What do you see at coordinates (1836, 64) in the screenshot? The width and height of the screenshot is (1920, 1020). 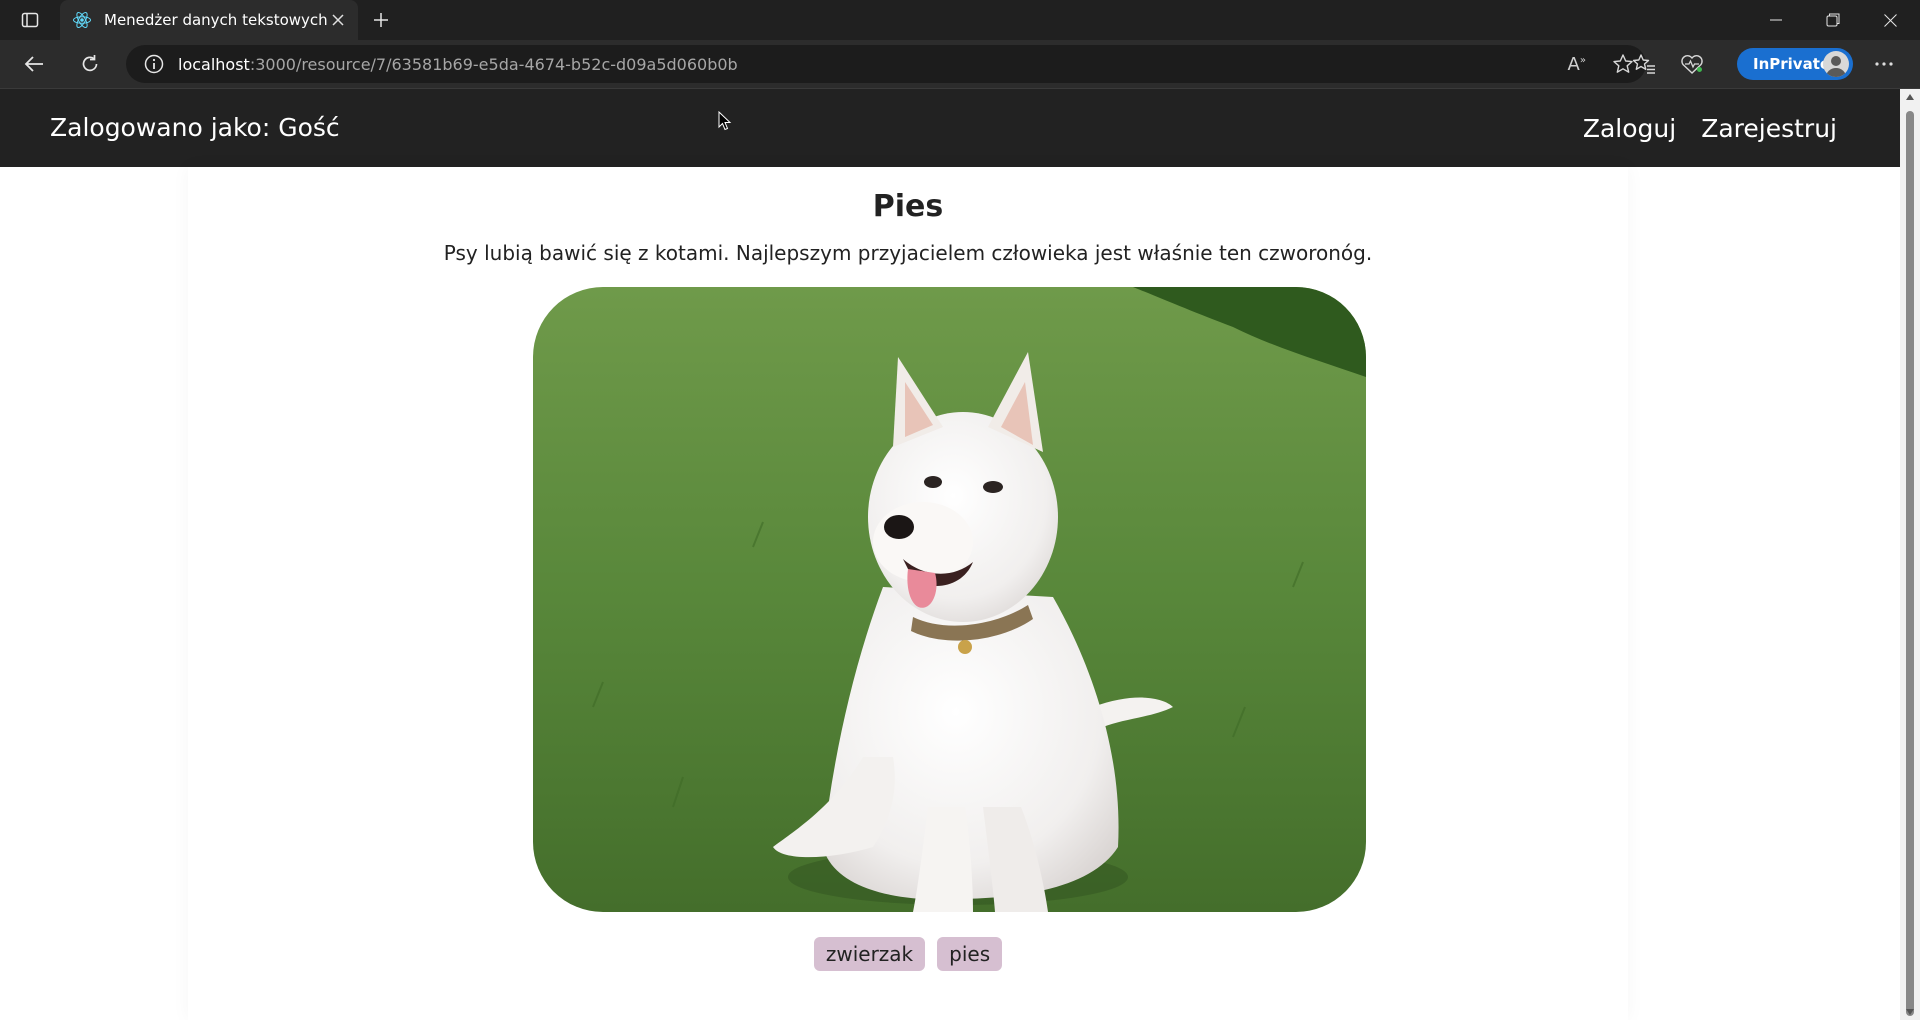 I see `profile-avatar-icon` at bounding box center [1836, 64].